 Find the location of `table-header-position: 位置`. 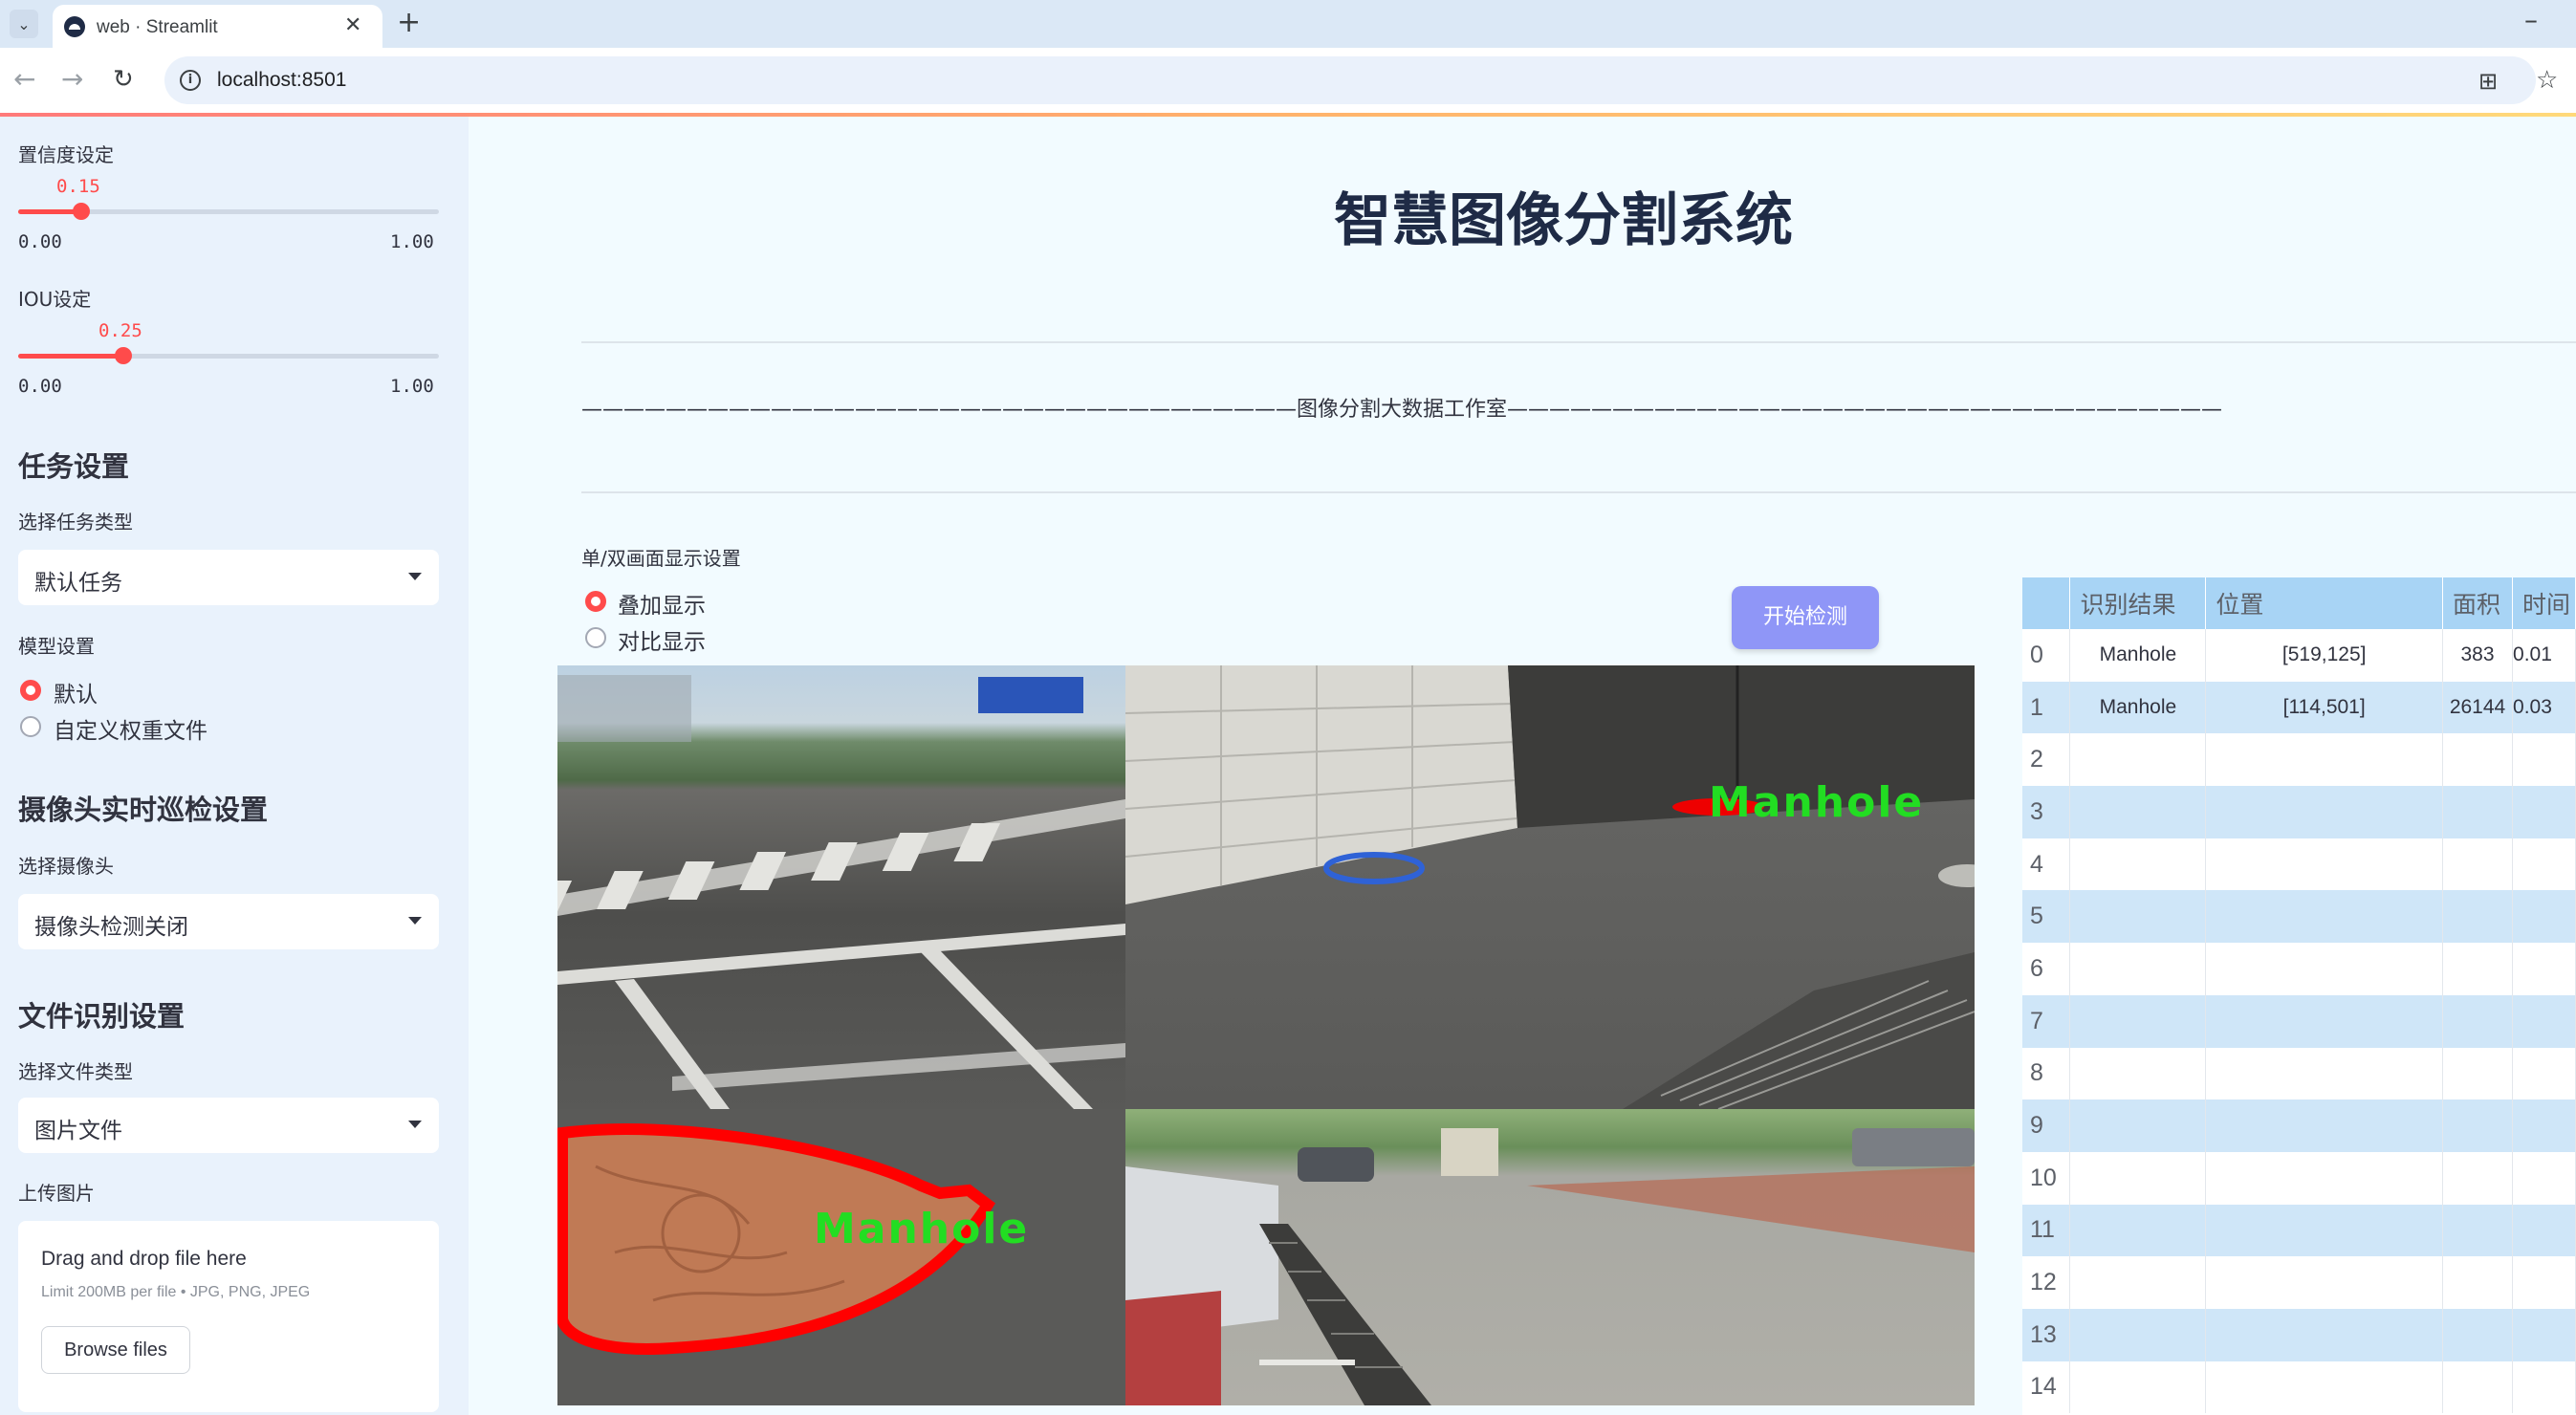

table-header-position: 位置 is located at coordinates (2324, 603).